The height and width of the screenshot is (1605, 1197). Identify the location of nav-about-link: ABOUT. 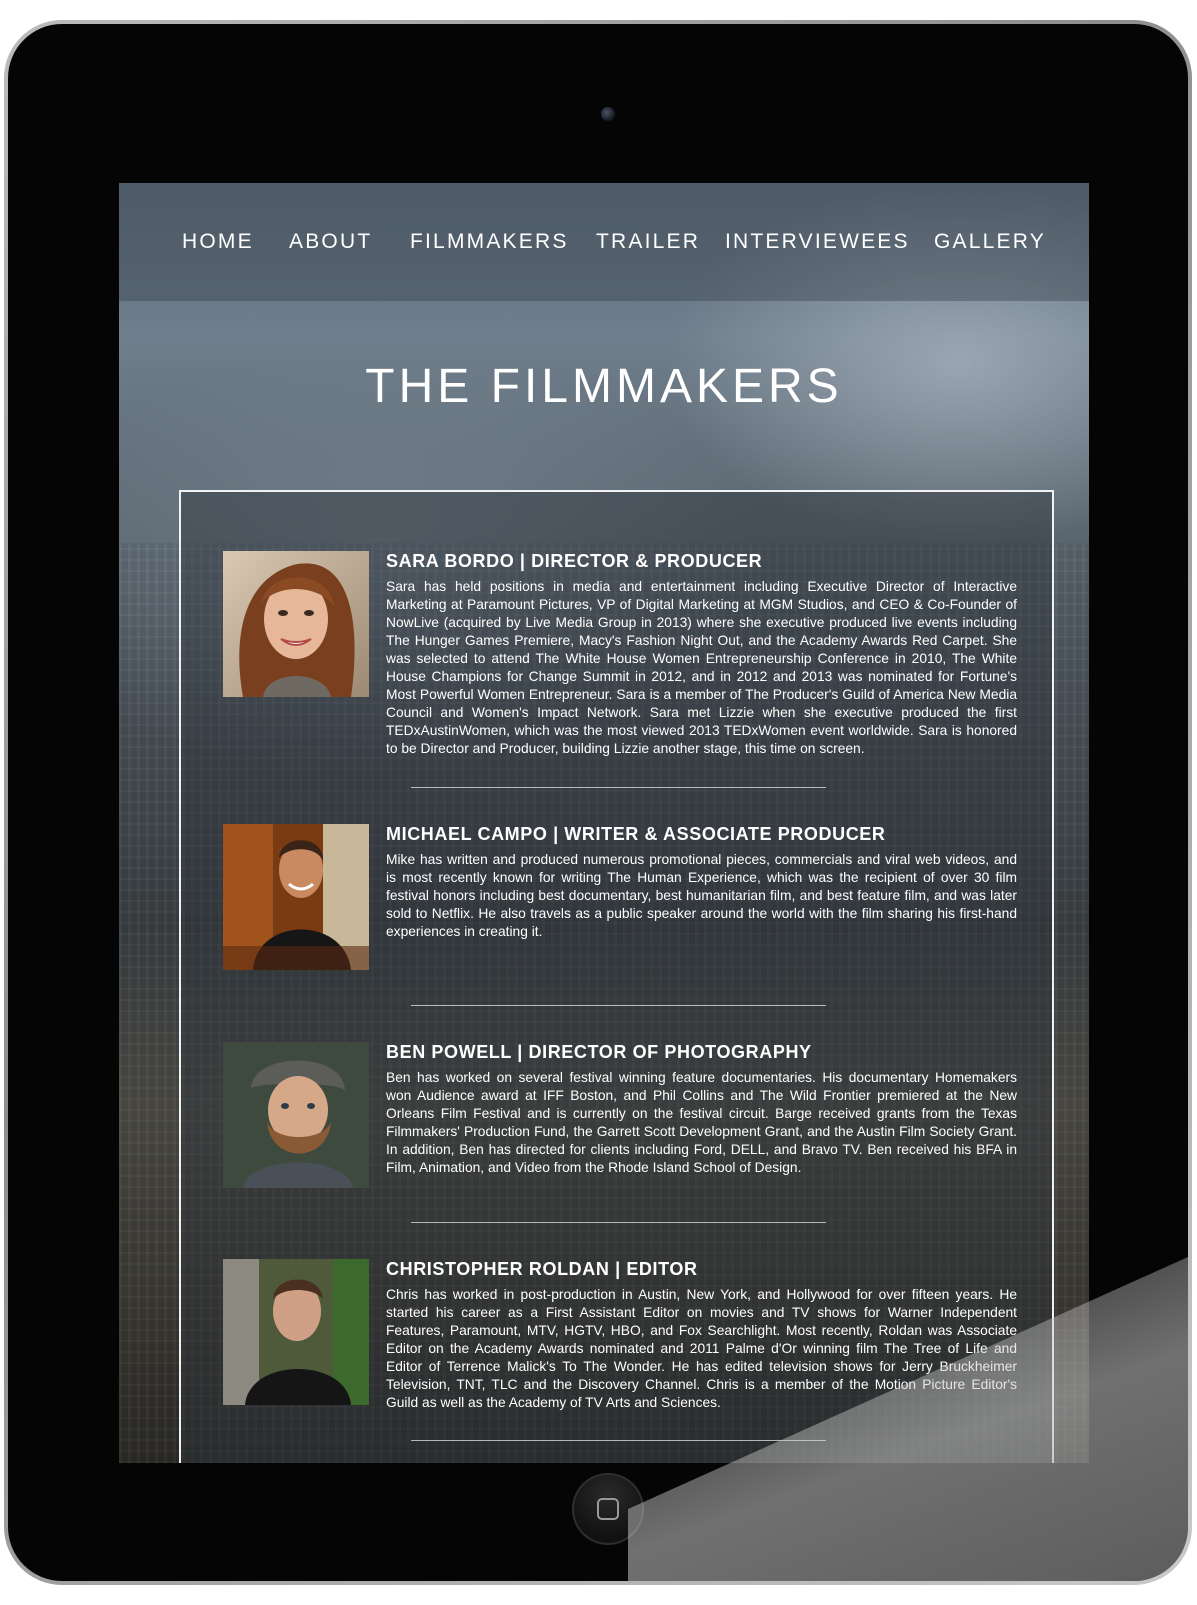
(330, 242).